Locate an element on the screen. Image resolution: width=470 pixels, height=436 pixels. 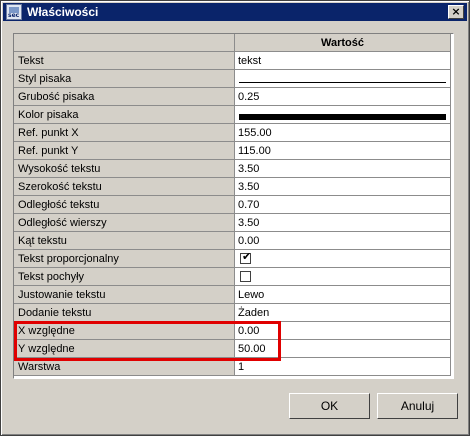
pen-color-value is located at coordinates (342, 114).